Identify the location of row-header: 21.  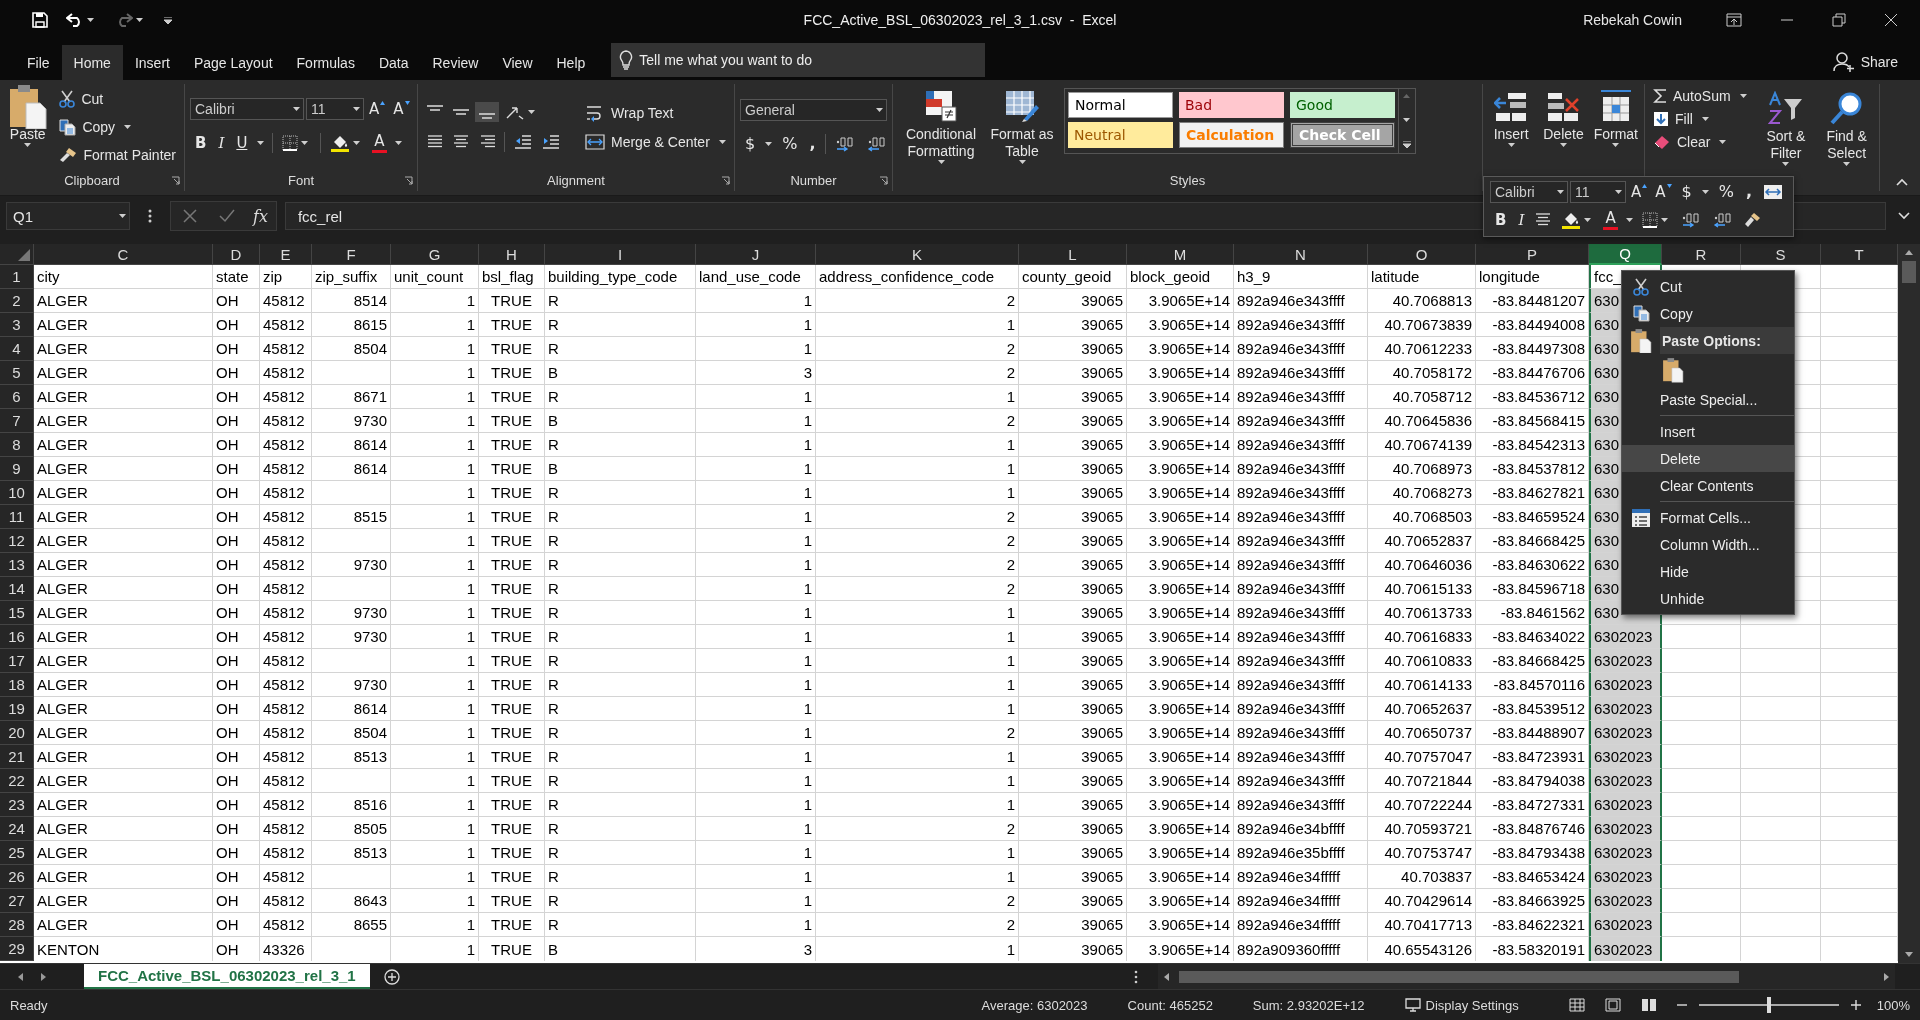
(17, 757).